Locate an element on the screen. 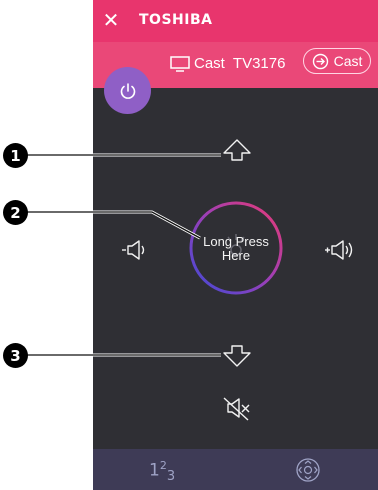  callout-3: 3 is located at coordinates (15, 355).